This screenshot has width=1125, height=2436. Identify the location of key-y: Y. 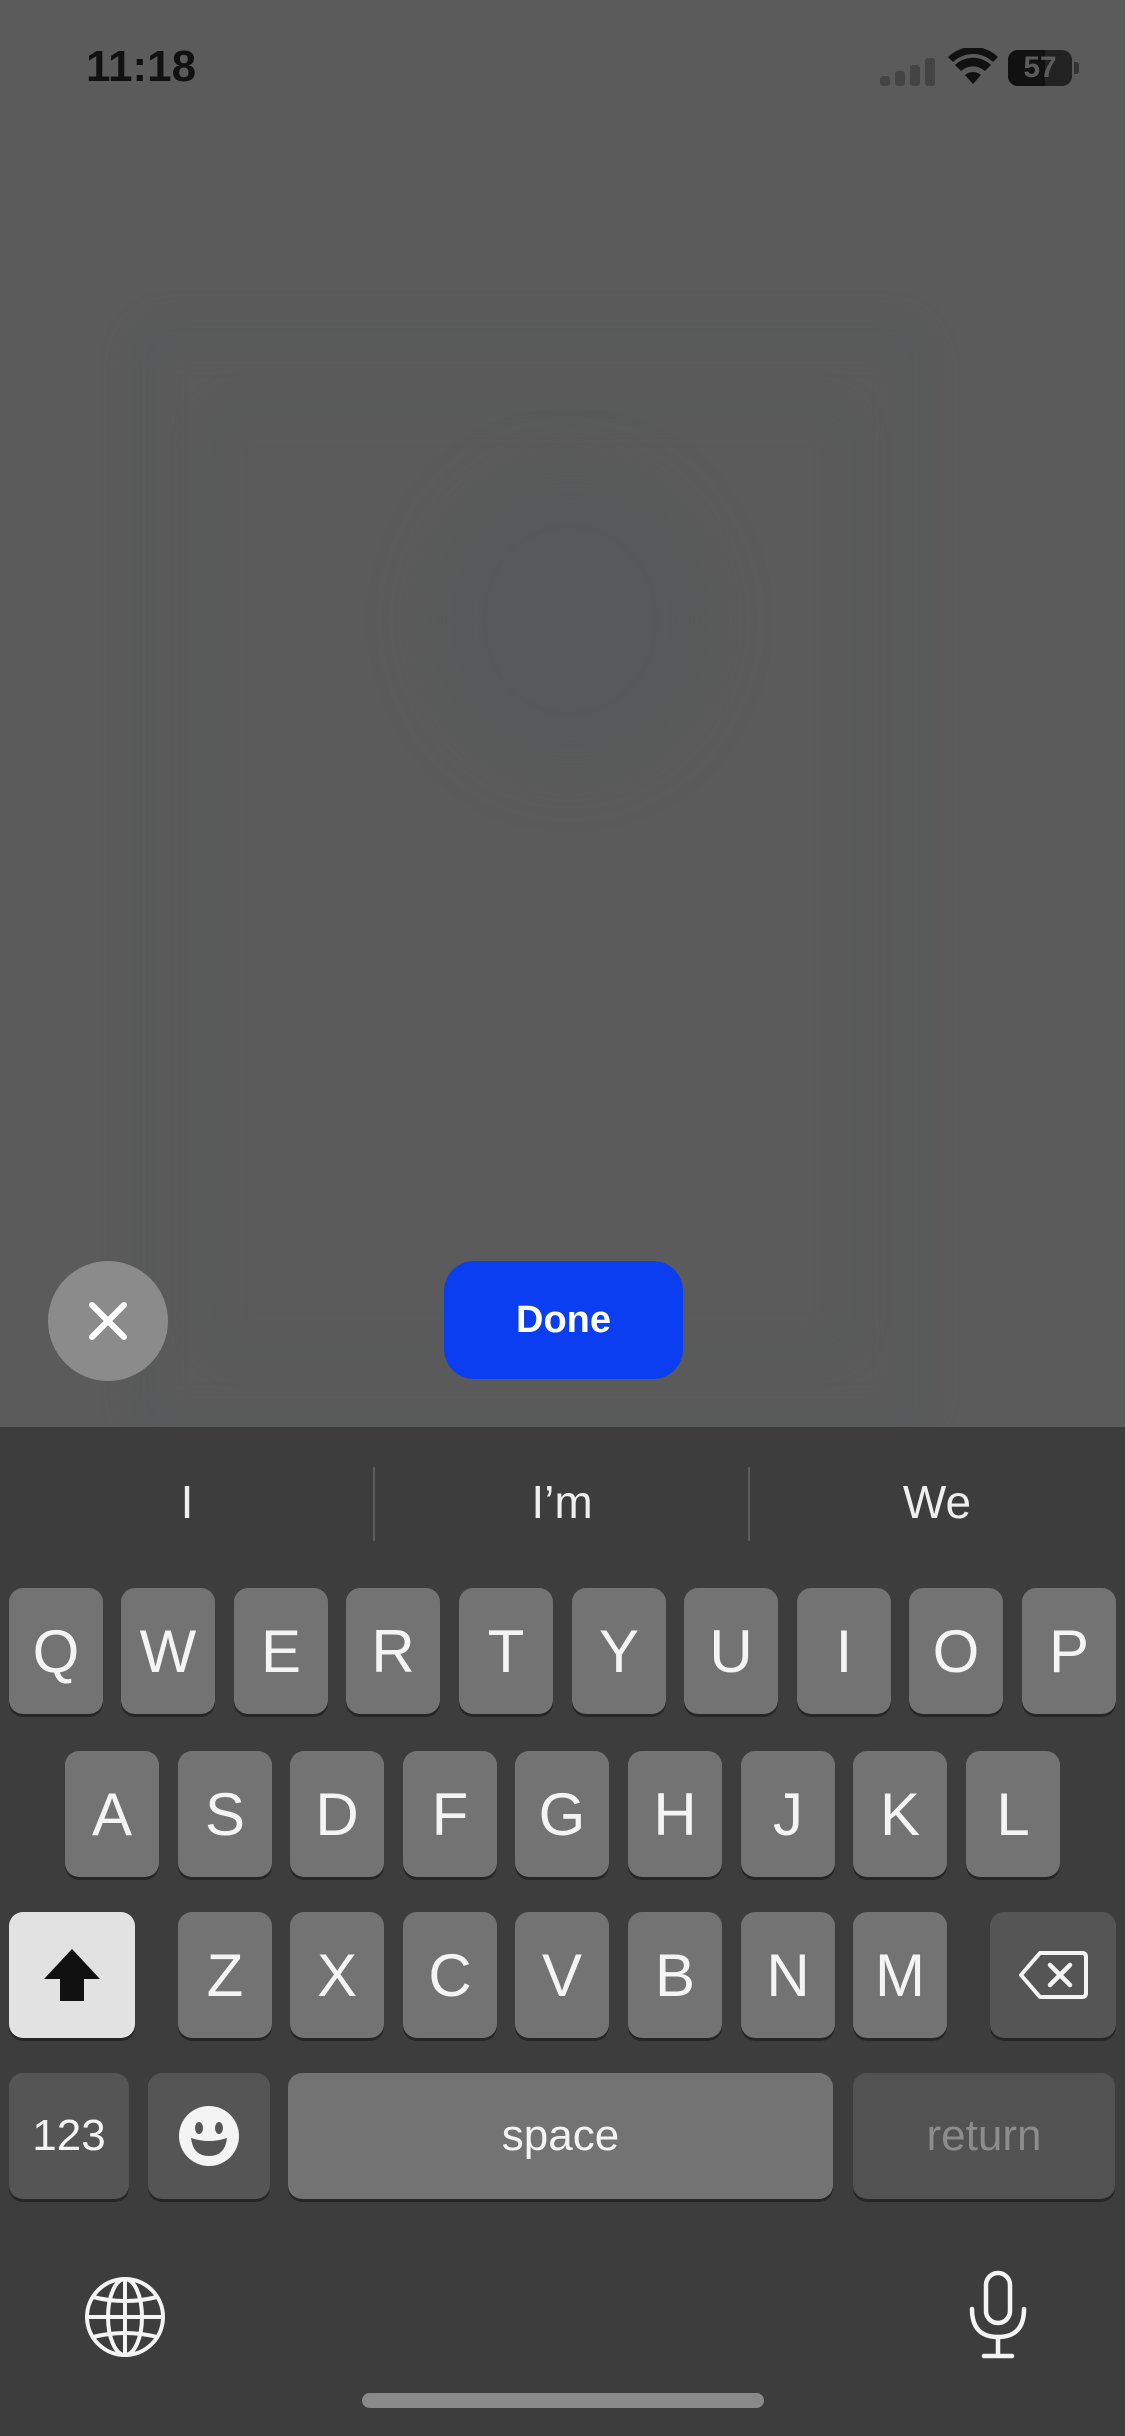
(619, 1651).